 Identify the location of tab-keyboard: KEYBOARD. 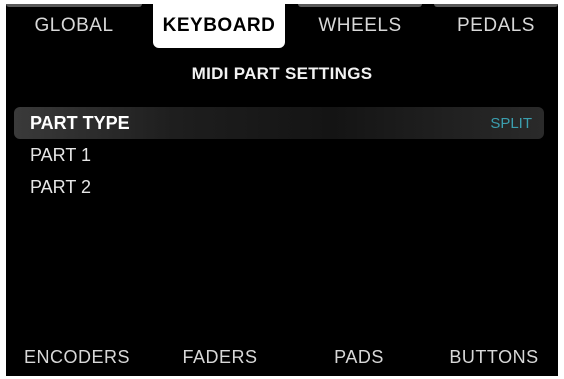
(219, 26).